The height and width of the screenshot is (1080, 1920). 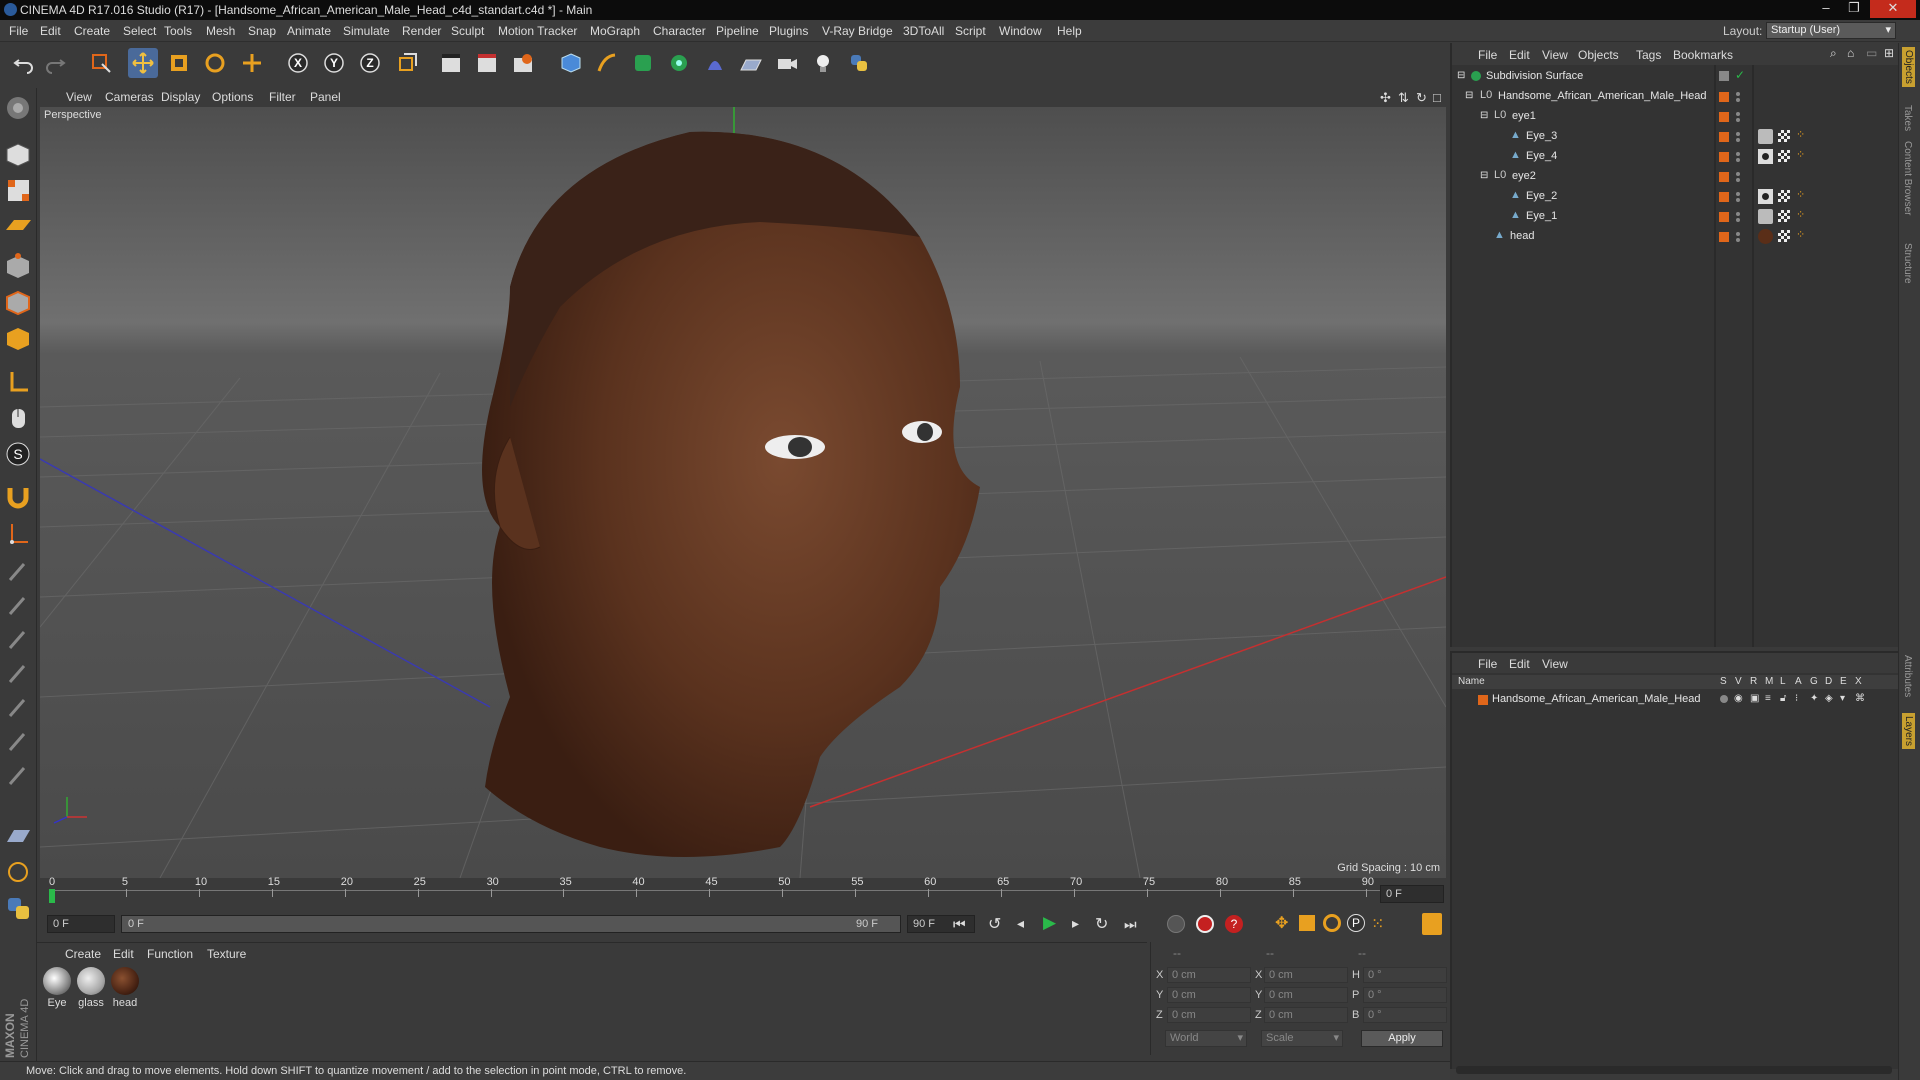 What do you see at coordinates (1676, 197) in the screenshot?
I see `object-row-eye2-mesh: ▲ Eye_2 ⁘` at bounding box center [1676, 197].